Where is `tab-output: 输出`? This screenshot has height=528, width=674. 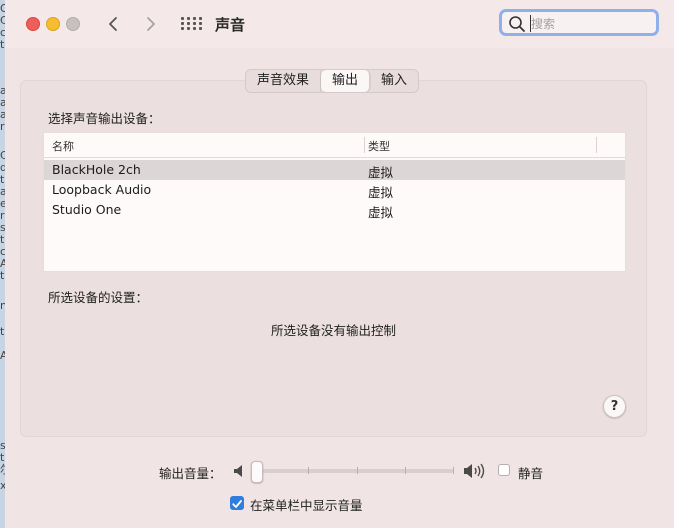
tab-output: 输出 is located at coordinates (346, 81).